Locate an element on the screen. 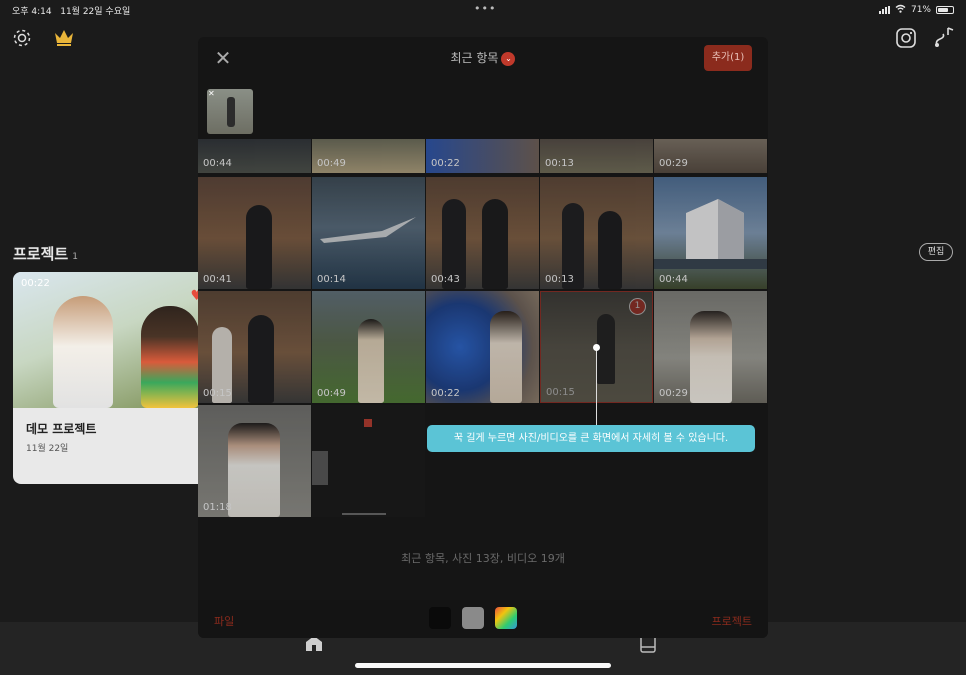 Image resolution: width=966 pixels, height=675 pixels. status-time: 오후 4:14 is located at coordinates (32, 12).